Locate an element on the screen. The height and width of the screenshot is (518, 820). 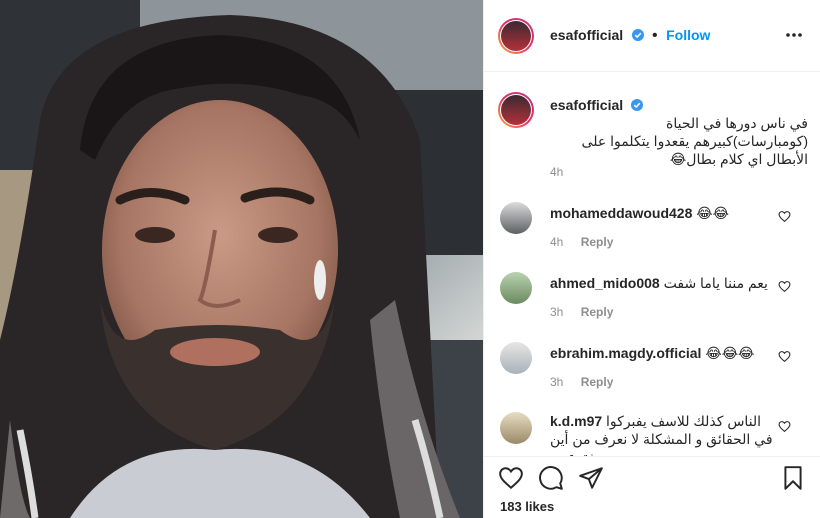
comment-icon is located at coordinates (551, 478).